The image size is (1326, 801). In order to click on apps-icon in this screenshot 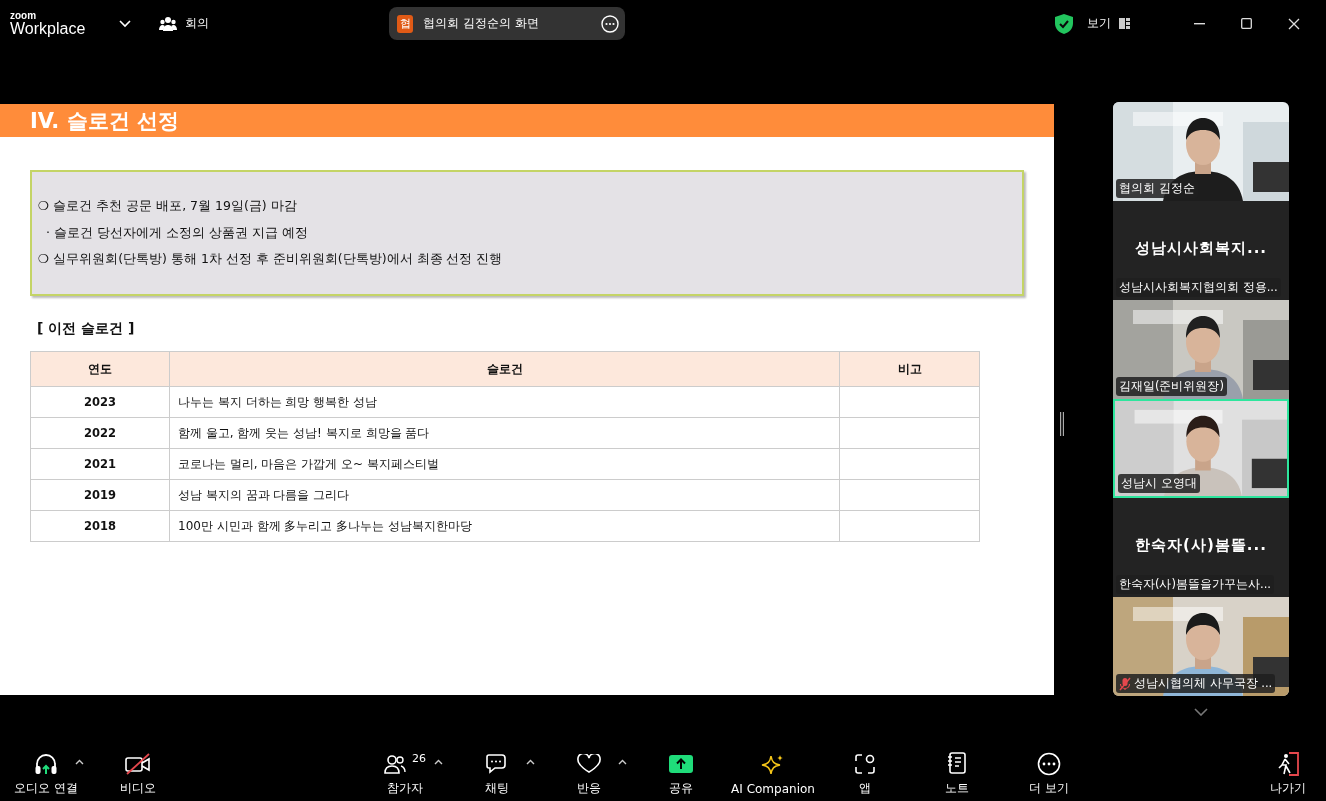, I will do `click(865, 764)`.